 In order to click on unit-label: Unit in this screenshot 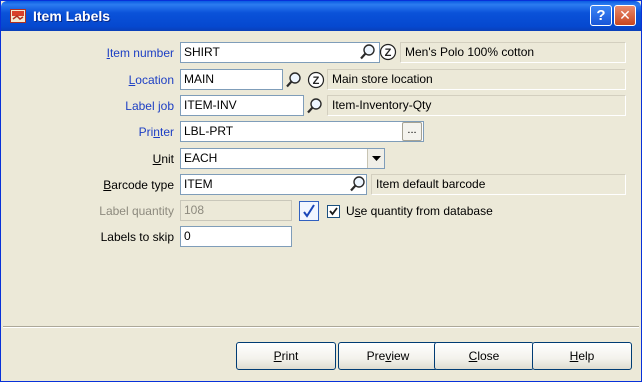, I will do `click(117, 159)`.